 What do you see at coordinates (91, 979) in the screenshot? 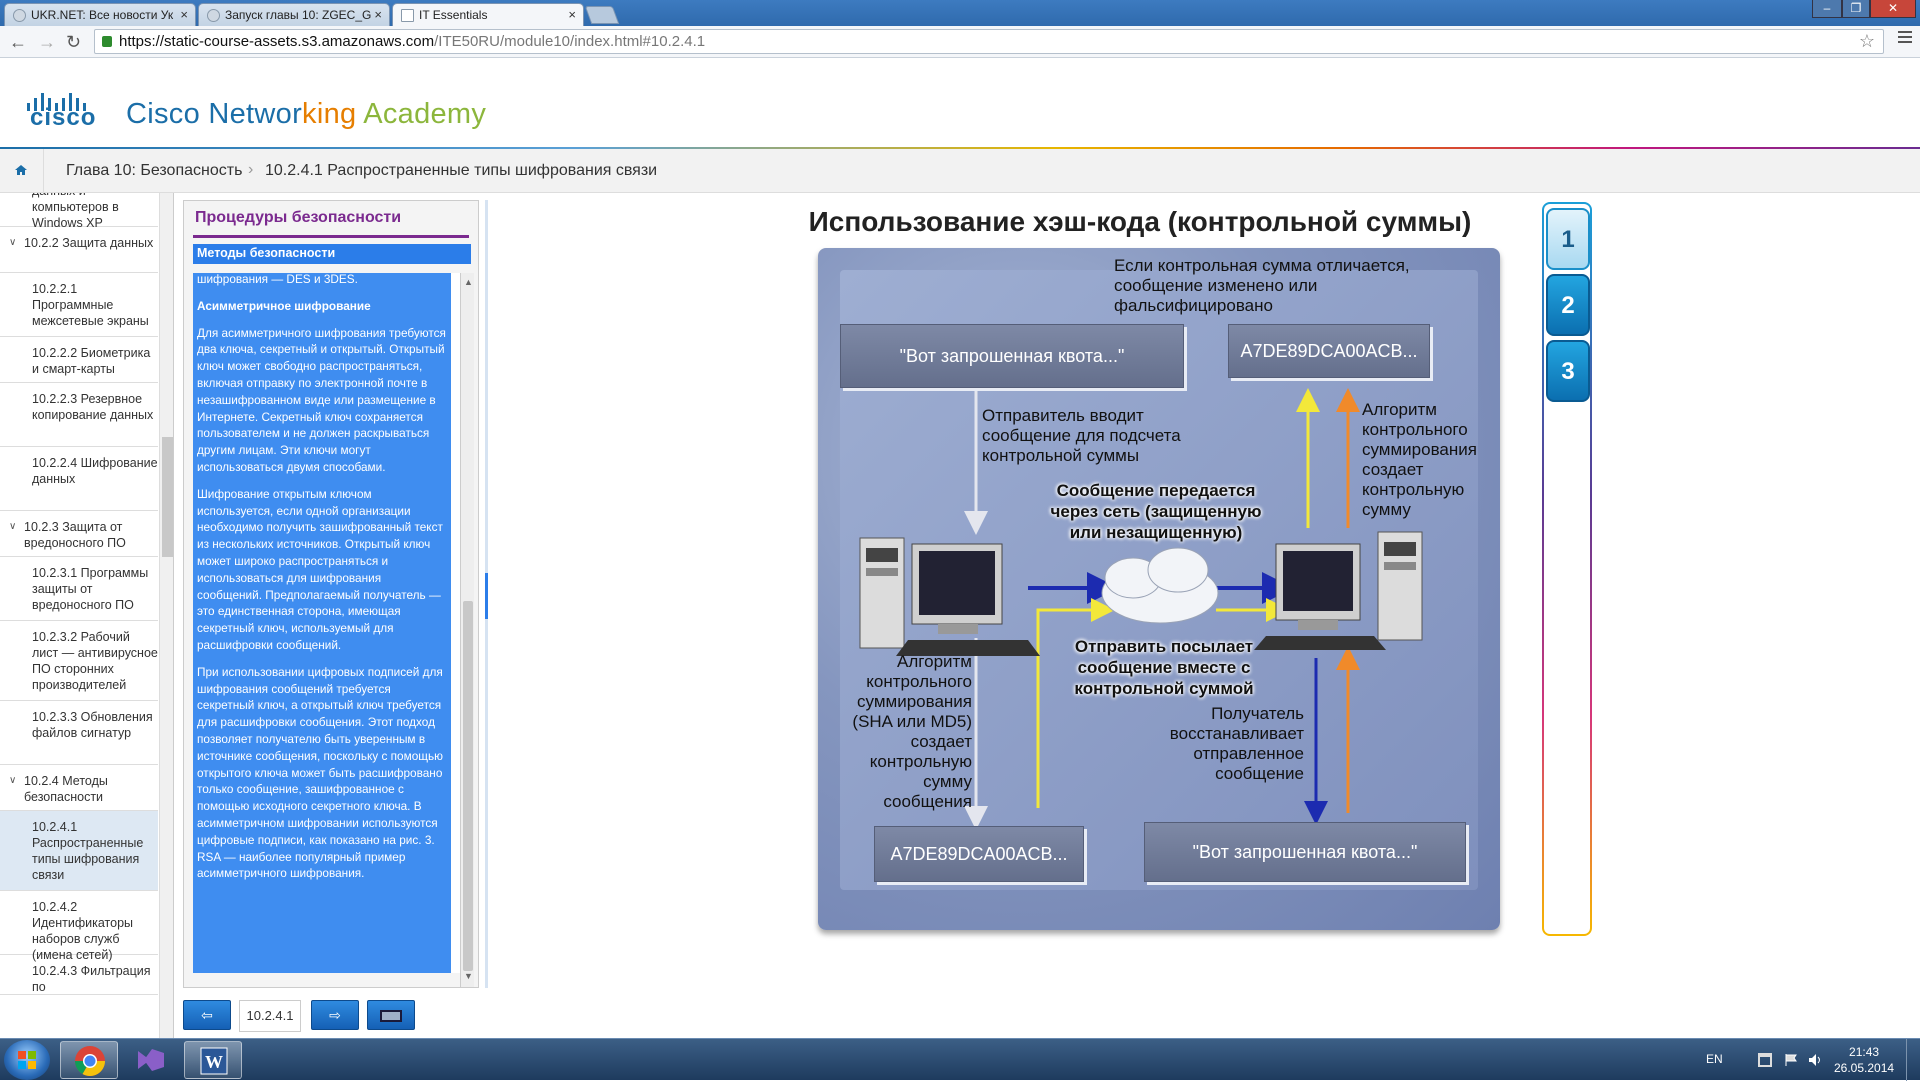
I see `sidebar-item-label: 10.2.4.3 Фильтрация по` at bounding box center [91, 979].